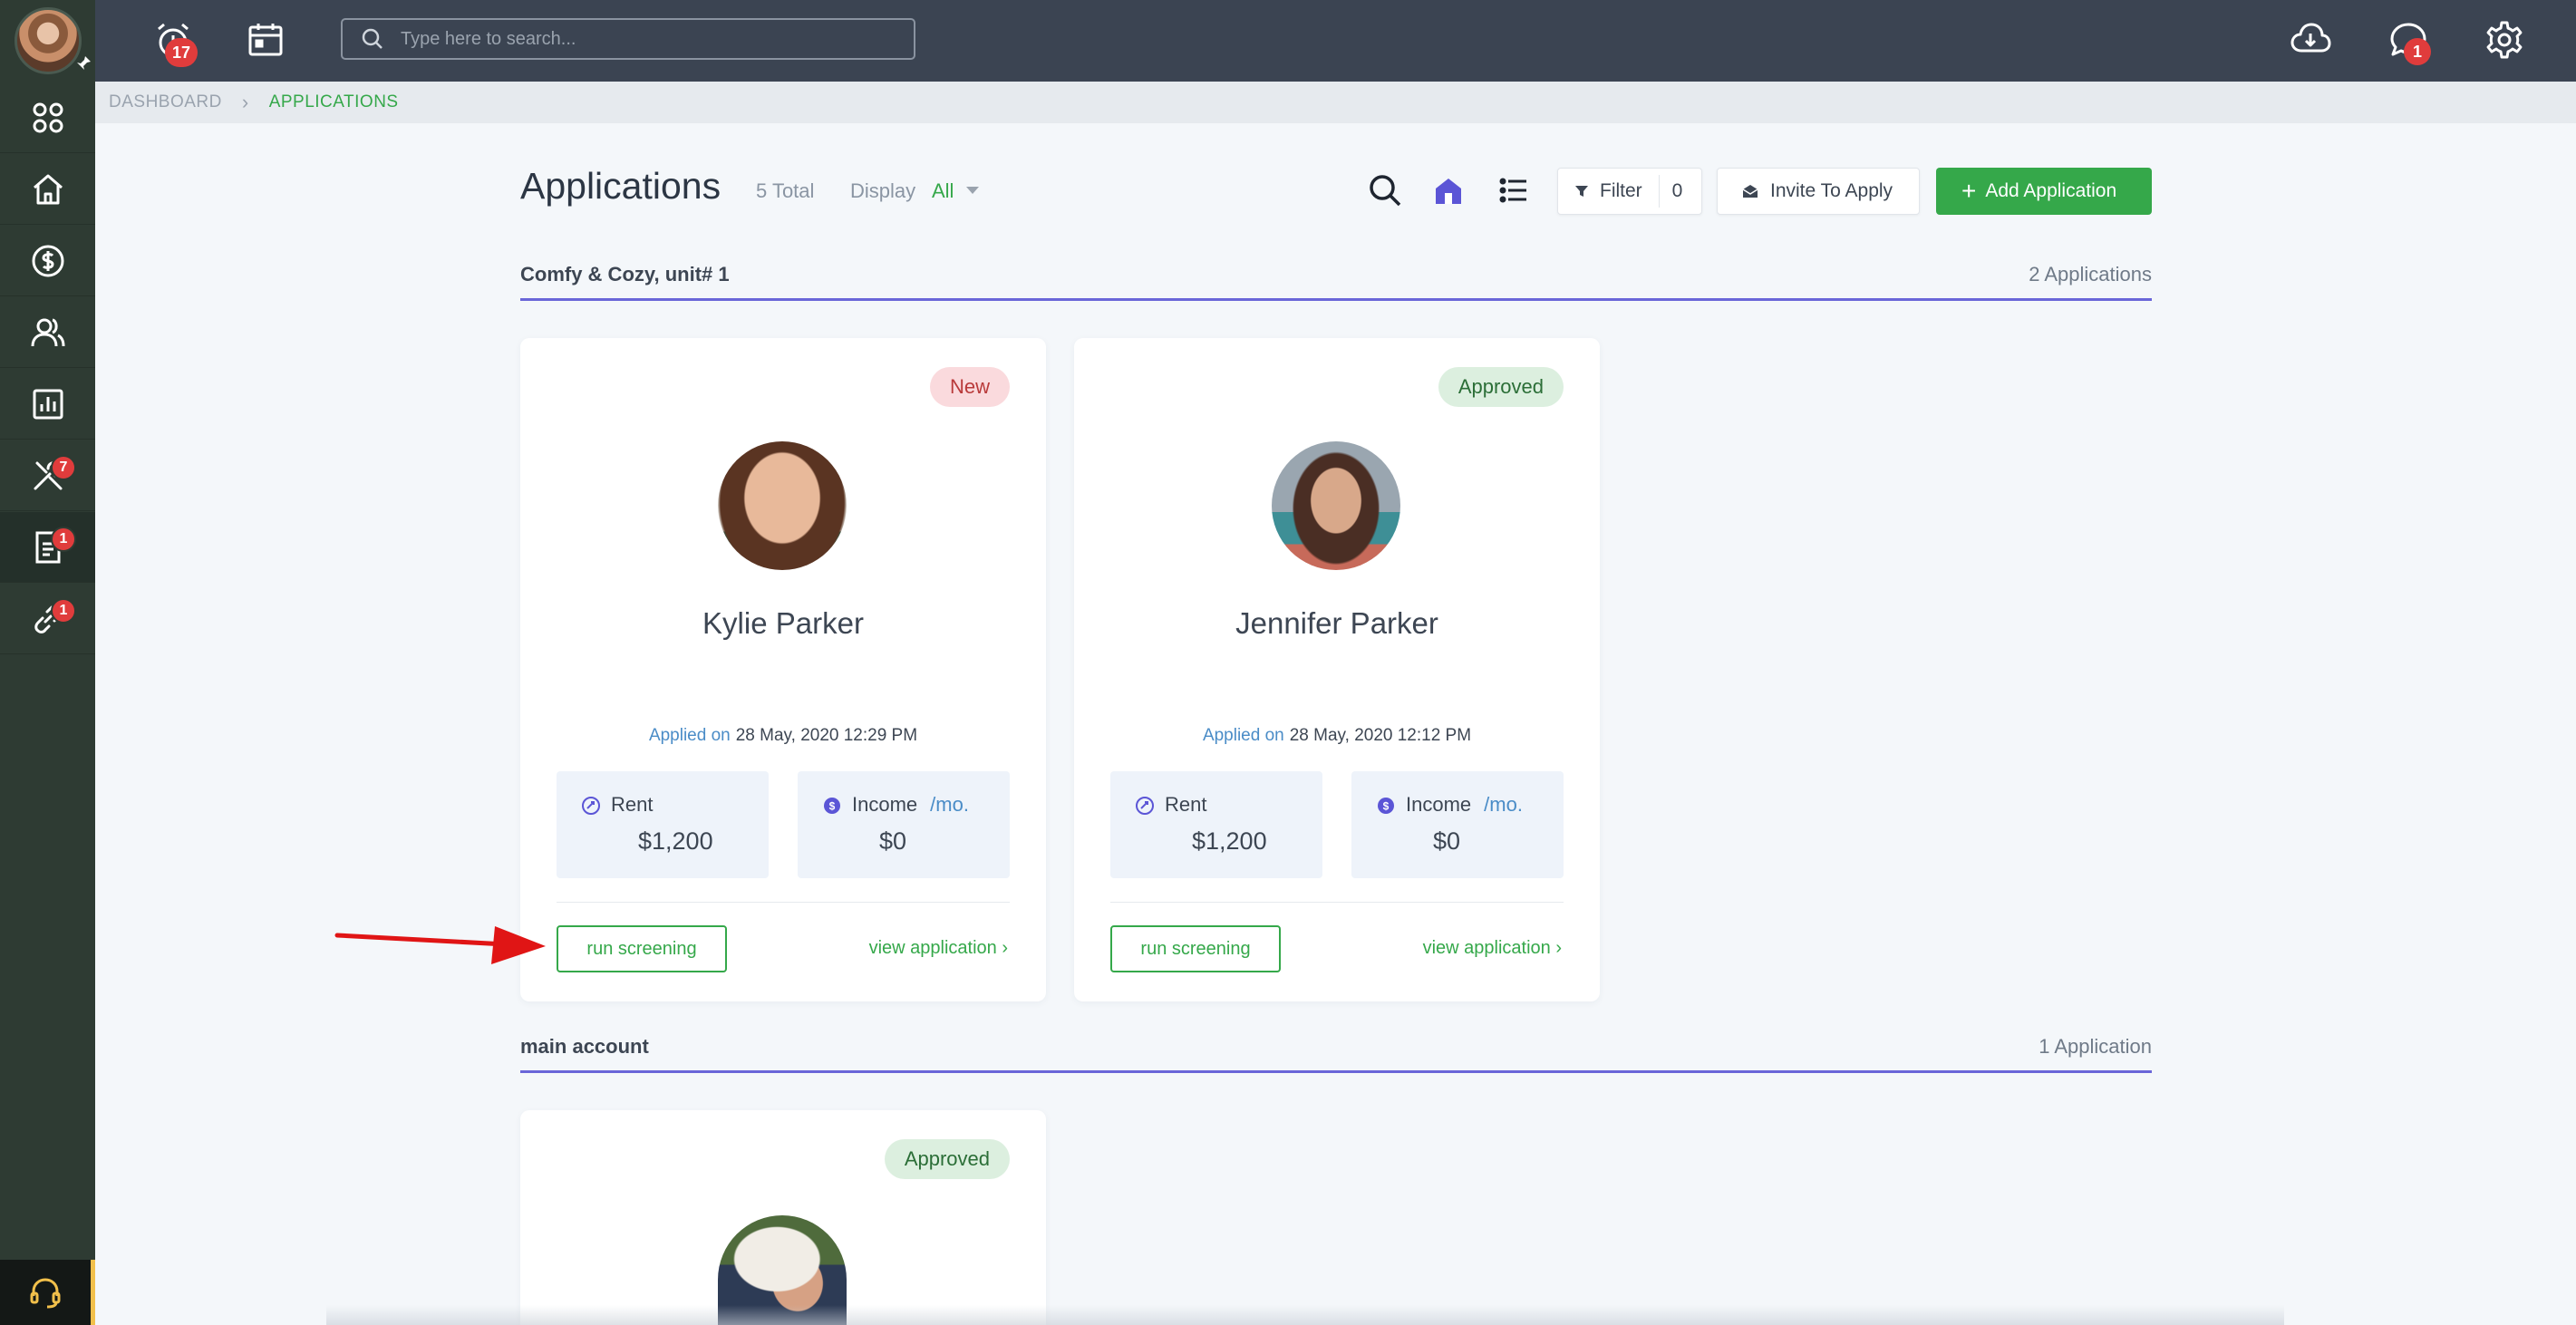 Image resolution: width=2576 pixels, height=1325 pixels. What do you see at coordinates (1659, 191) in the screenshot?
I see `filter-divider` at bounding box center [1659, 191].